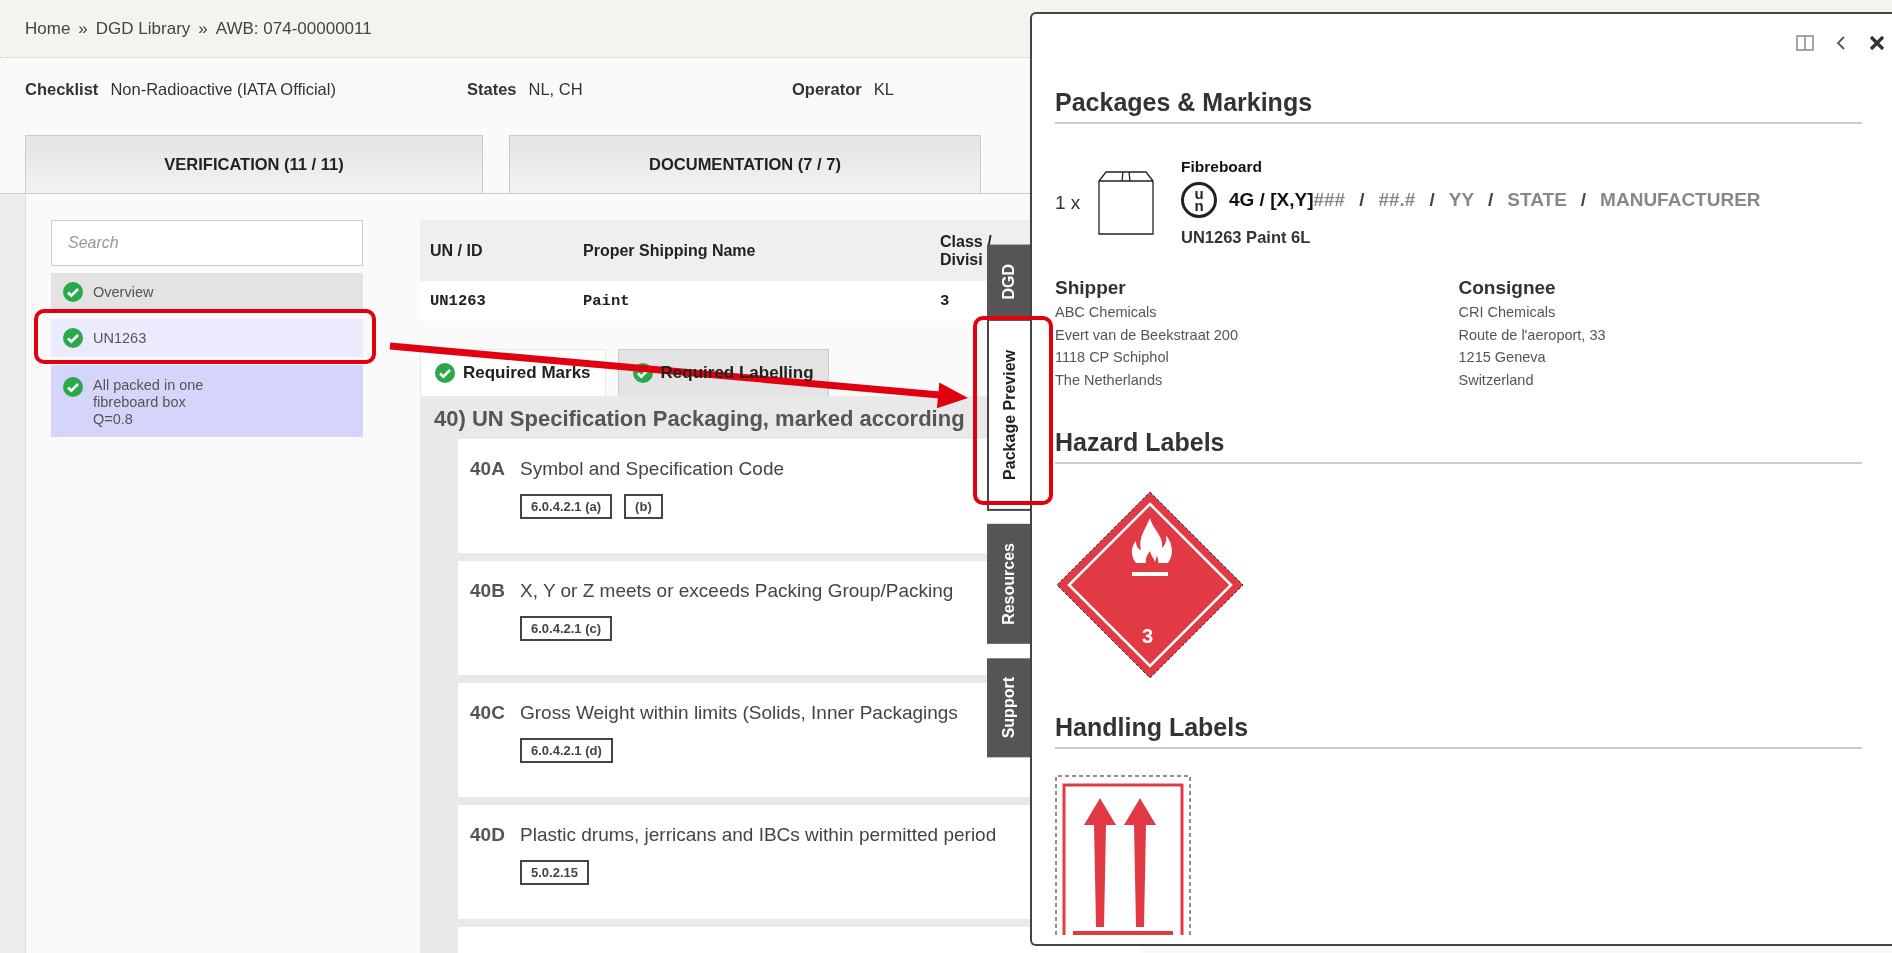  I want to click on section-tab: DOCUMENTATION (7 / 7), so click(745, 164).